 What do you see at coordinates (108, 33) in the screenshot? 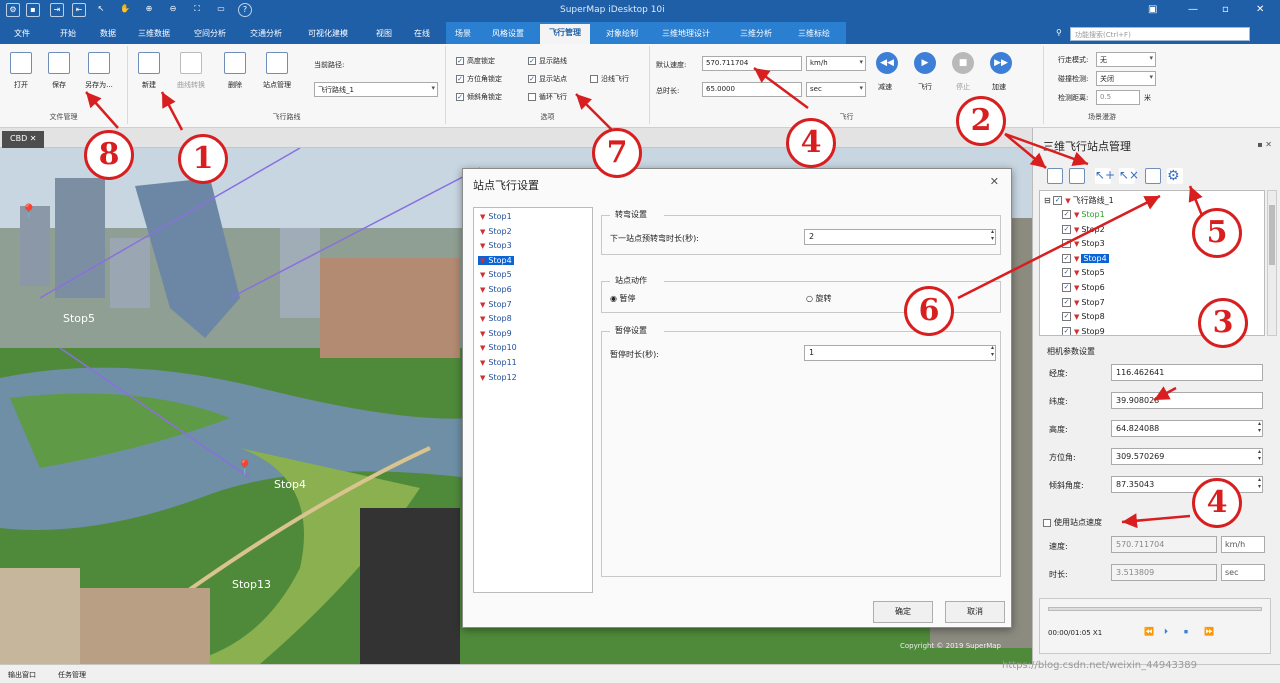
I see `tab-data: 数据` at bounding box center [108, 33].